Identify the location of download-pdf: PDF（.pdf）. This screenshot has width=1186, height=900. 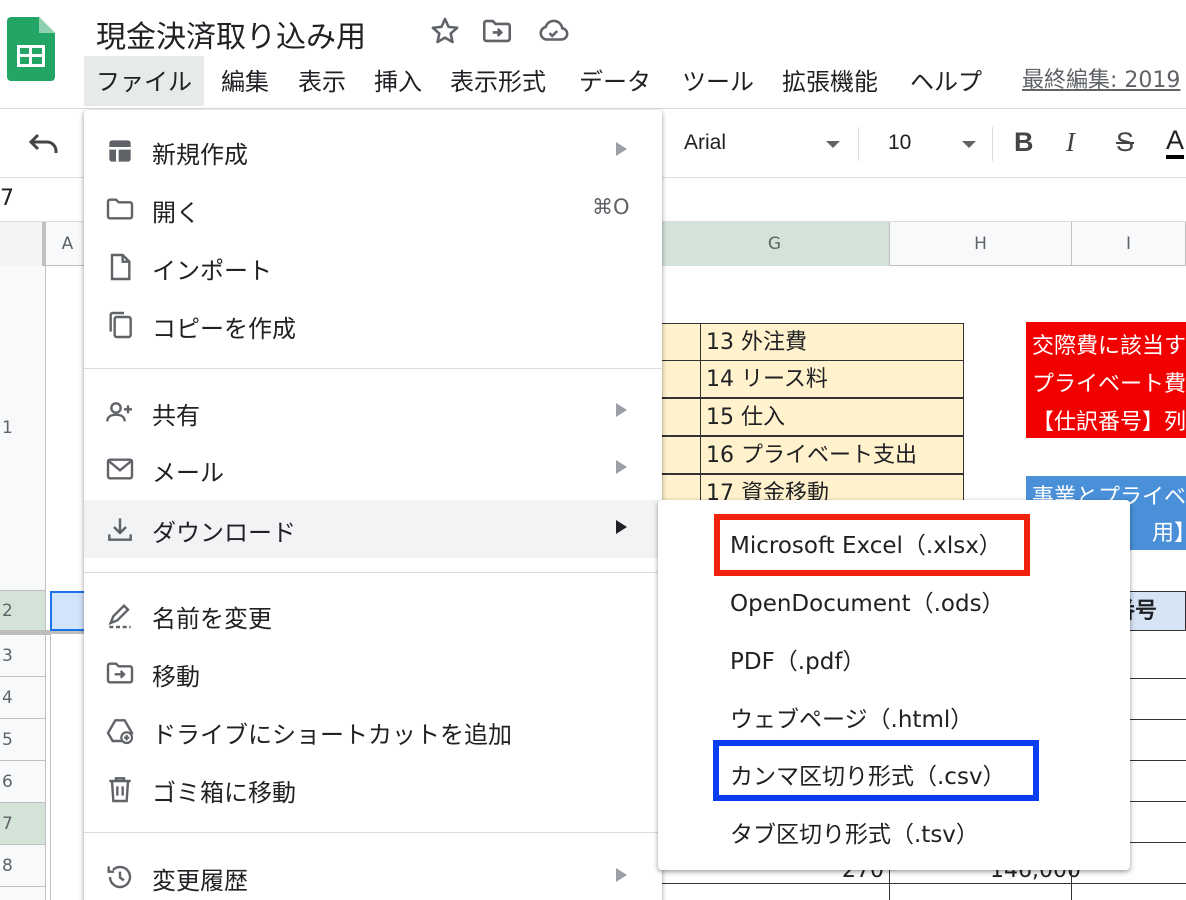
(894, 657).